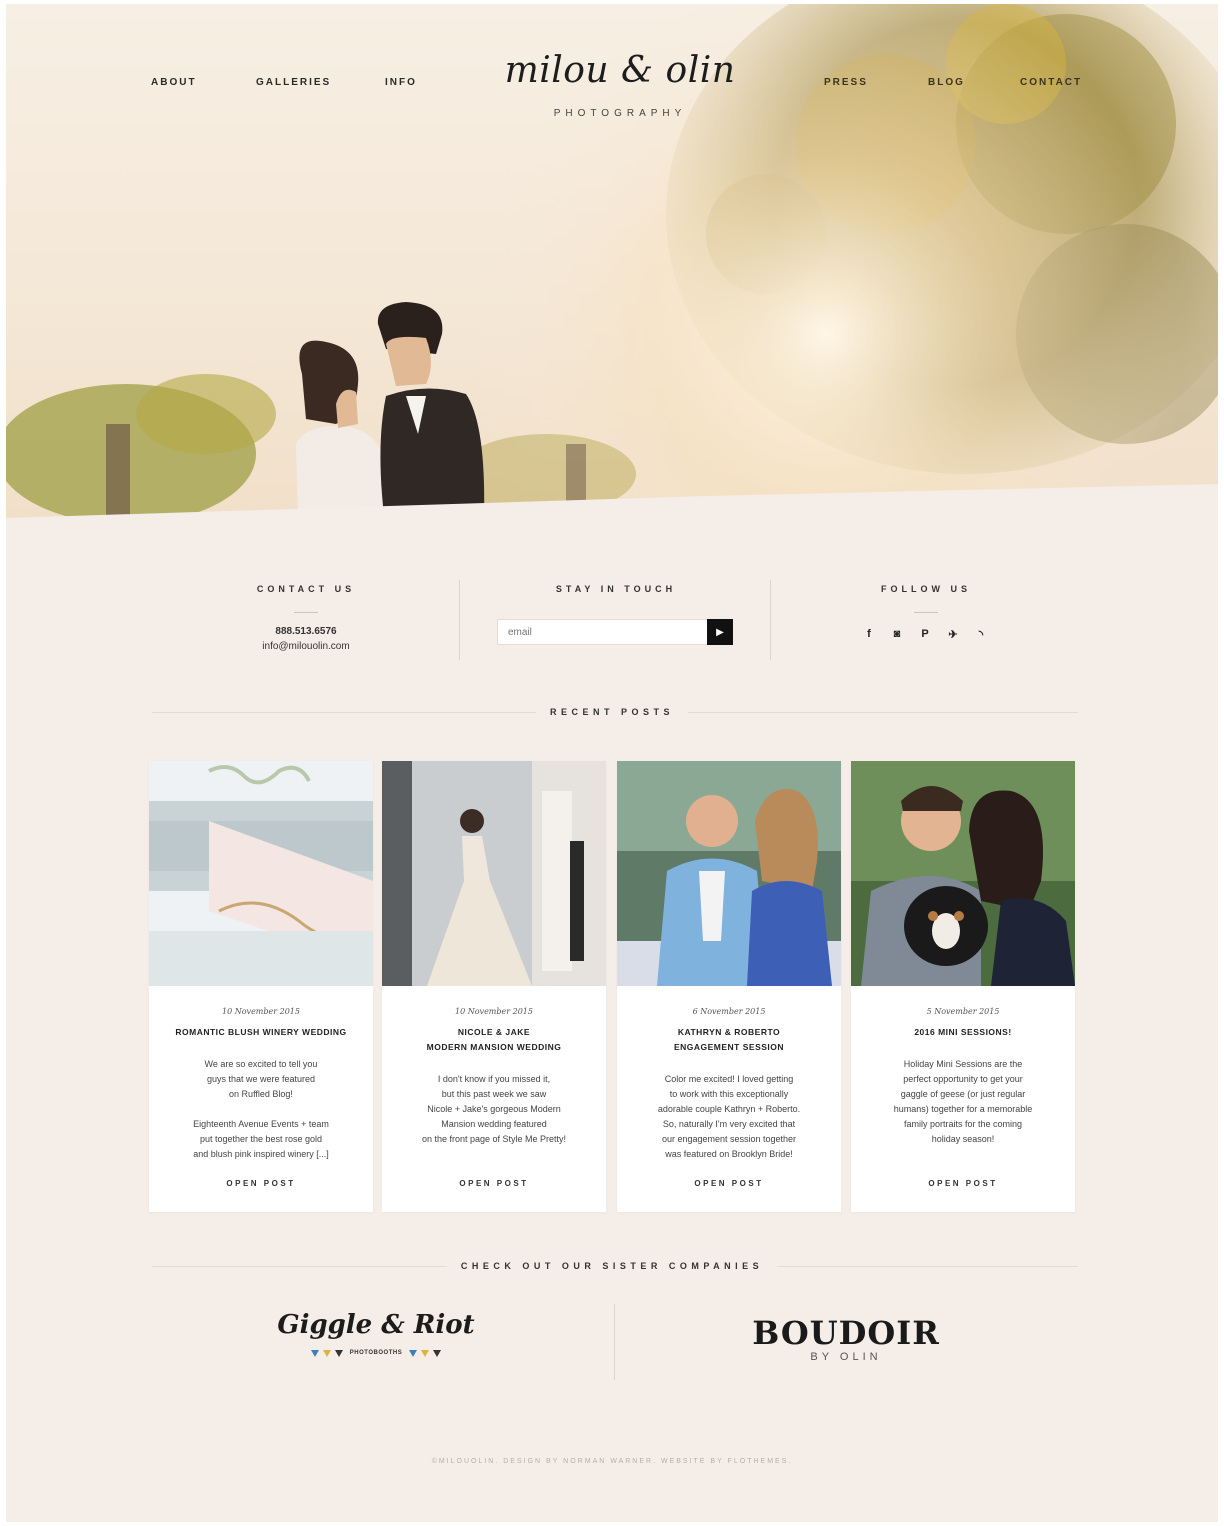 This screenshot has height=1526, width=1224. What do you see at coordinates (614, 1342) in the screenshot?
I see `sister-divider` at bounding box center [614, 1342].